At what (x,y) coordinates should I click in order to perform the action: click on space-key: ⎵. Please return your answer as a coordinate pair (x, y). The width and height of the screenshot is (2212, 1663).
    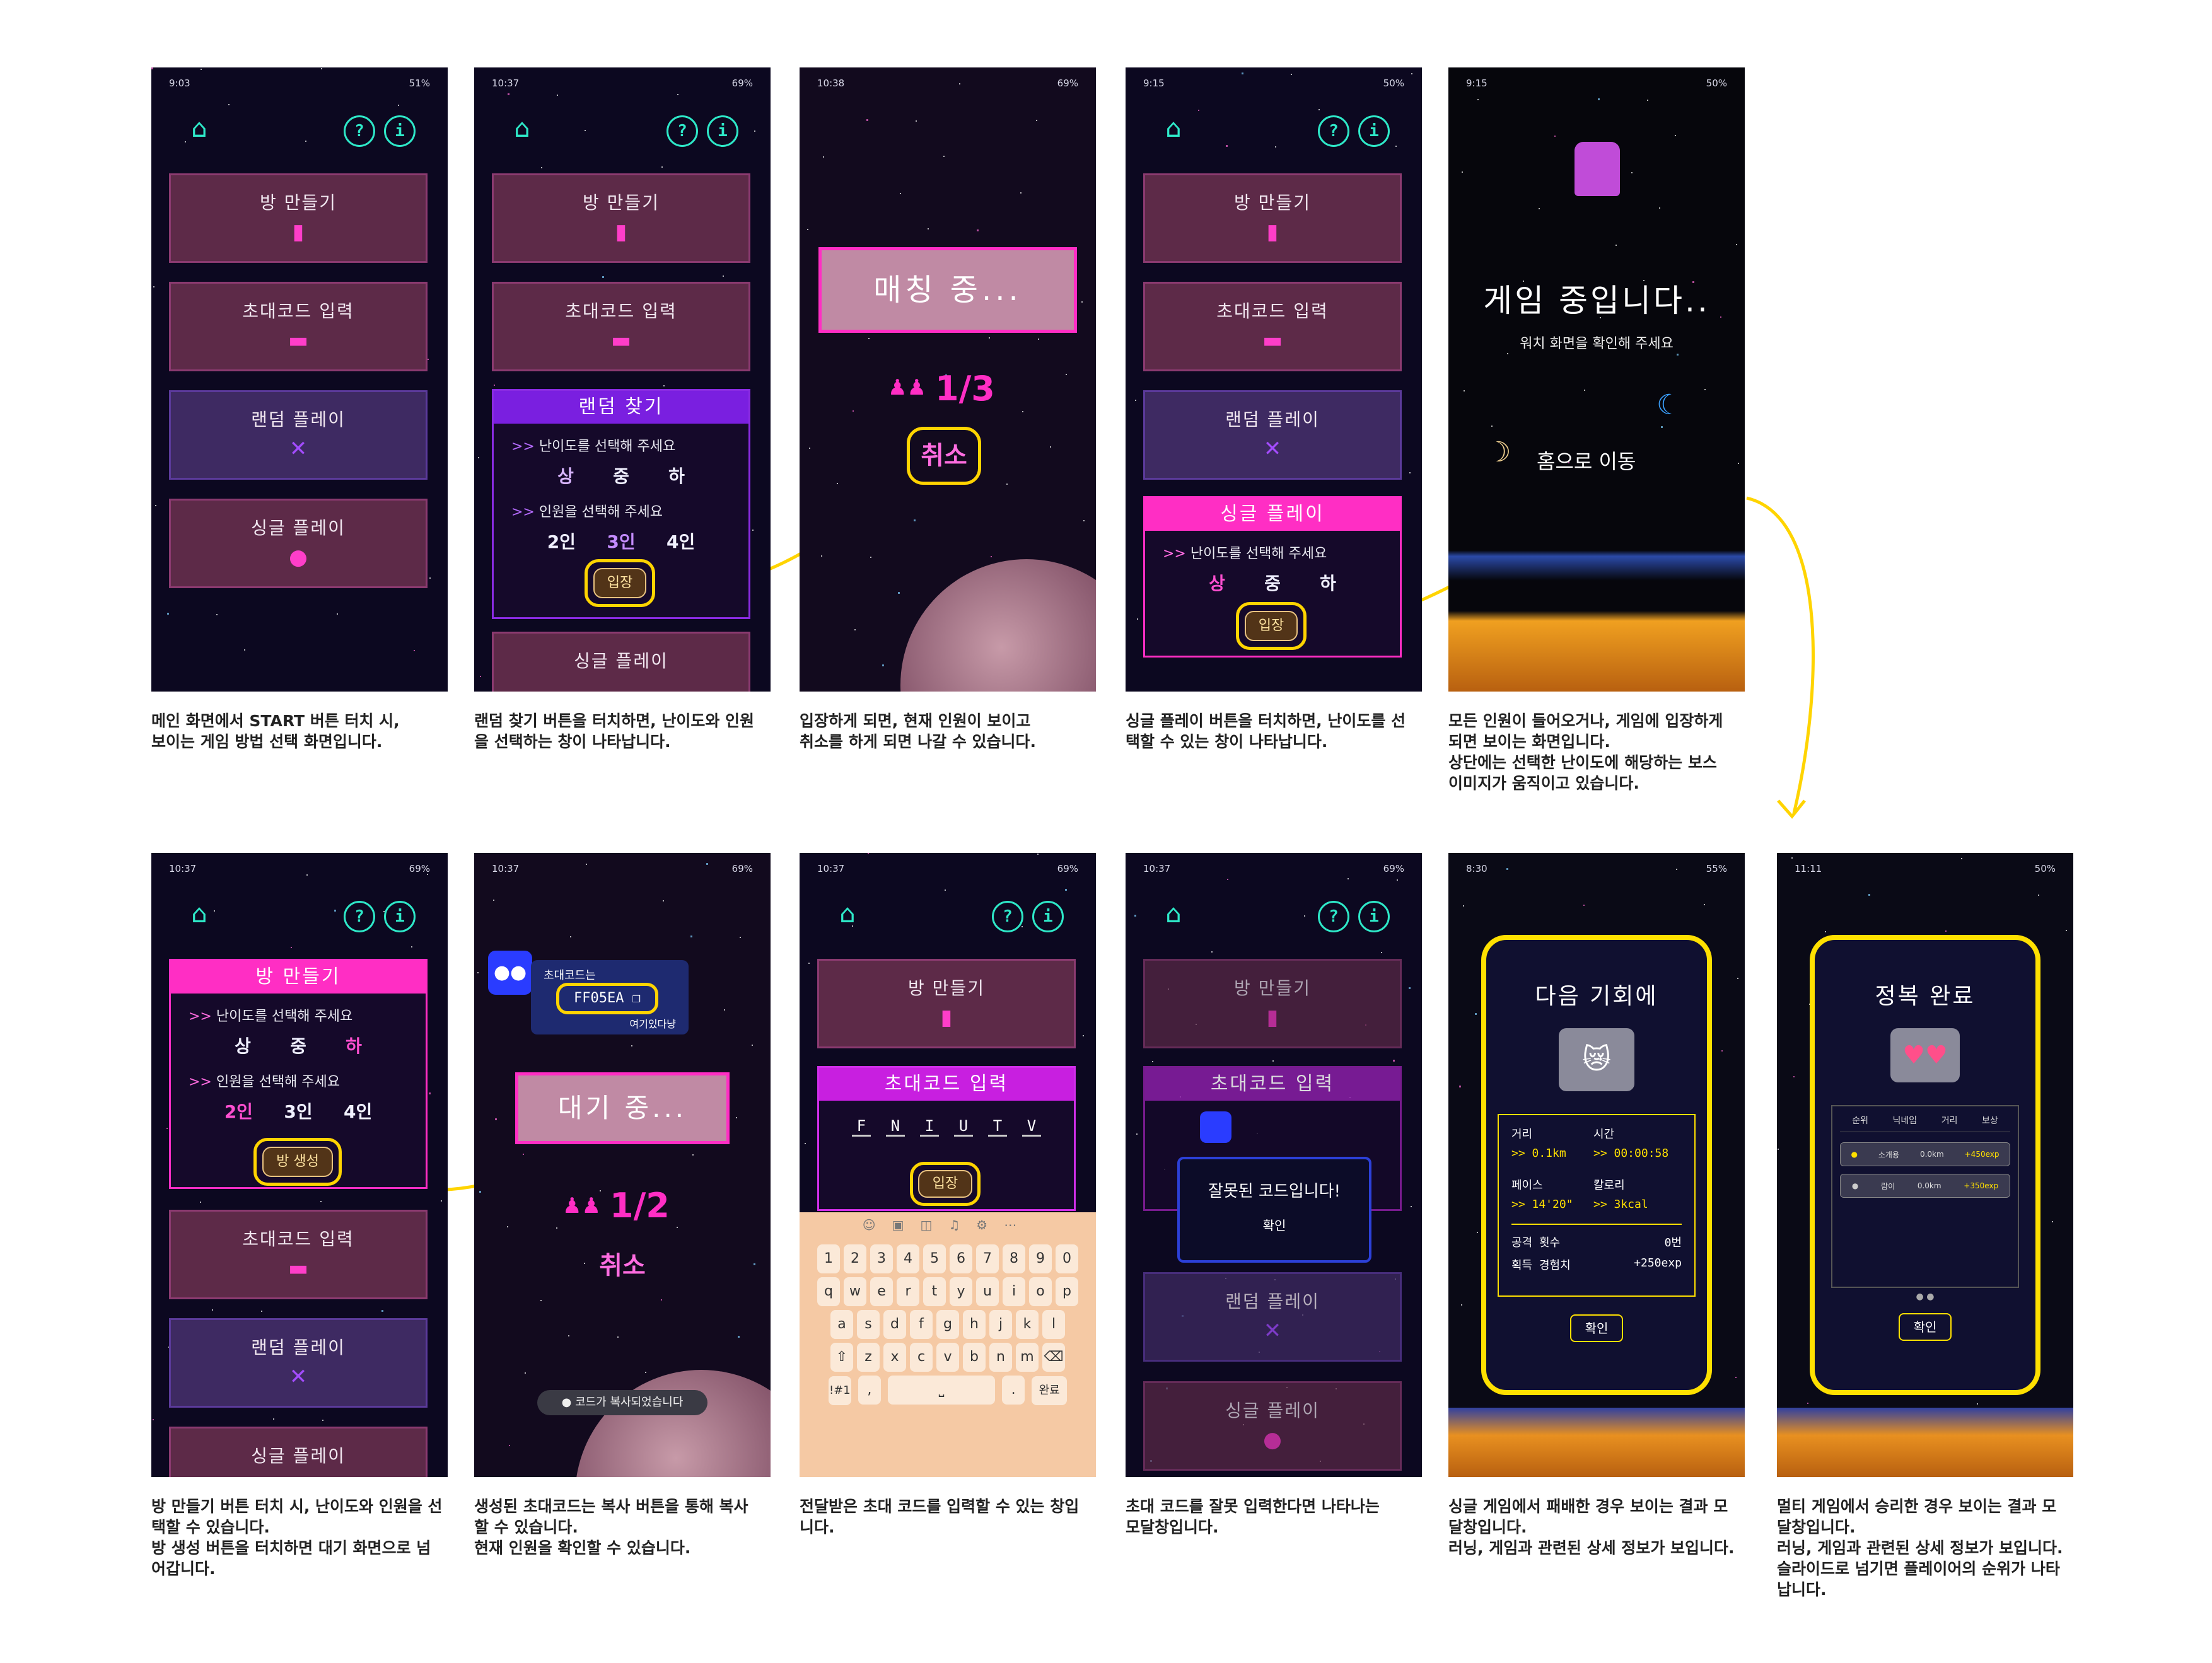
    Looking at the image, I should click on (941, 1391).